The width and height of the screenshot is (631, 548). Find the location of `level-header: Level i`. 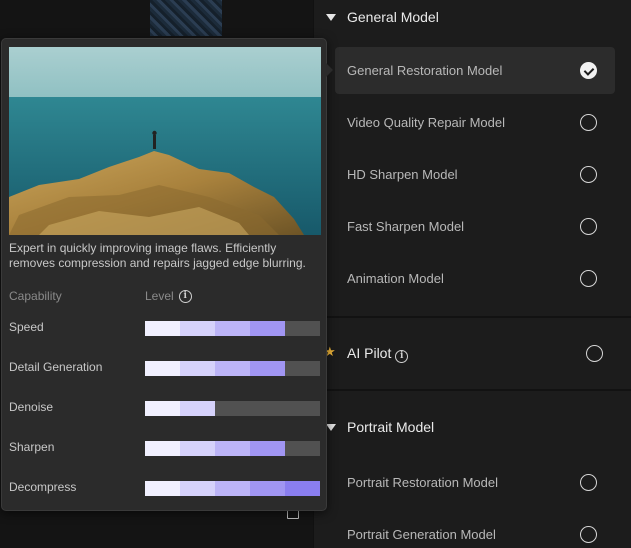

level-header: Level i is located at coordinates (168, 296).